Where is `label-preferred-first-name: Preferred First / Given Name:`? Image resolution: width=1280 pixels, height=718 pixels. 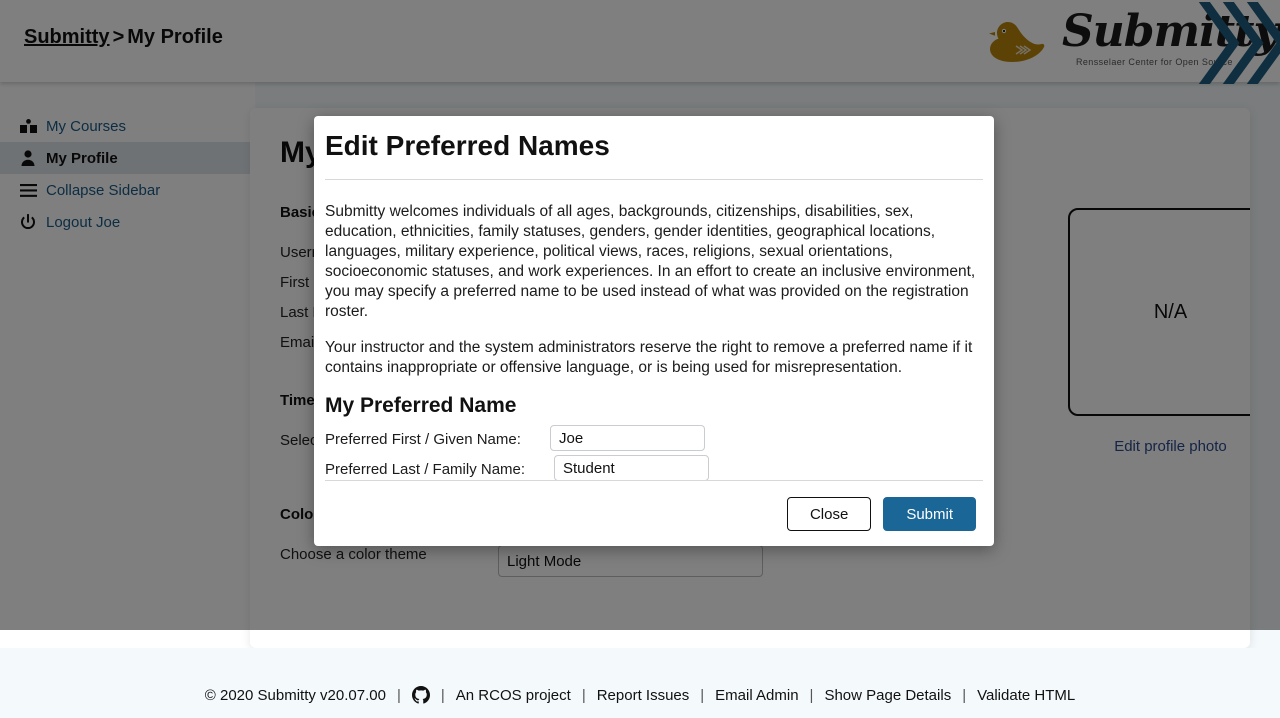 label-preferred-first-name: Preferred First / Given Name: is located at coordinates (423, 439).